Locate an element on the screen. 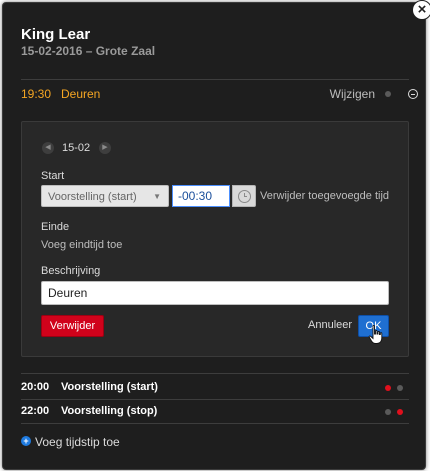 This screenshot has width=430, height=471. collapse-minus-icon is located at coordinates (413, 94).